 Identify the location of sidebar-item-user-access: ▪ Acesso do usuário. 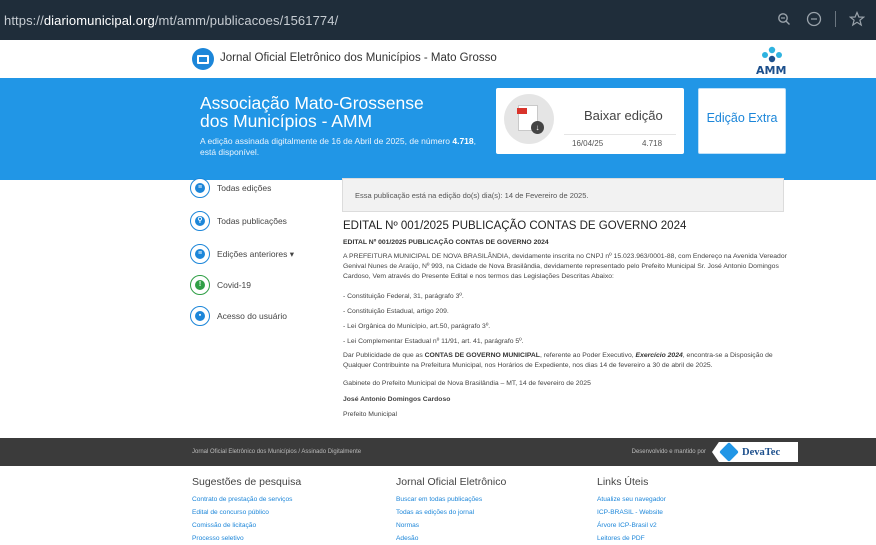
(238, 316).